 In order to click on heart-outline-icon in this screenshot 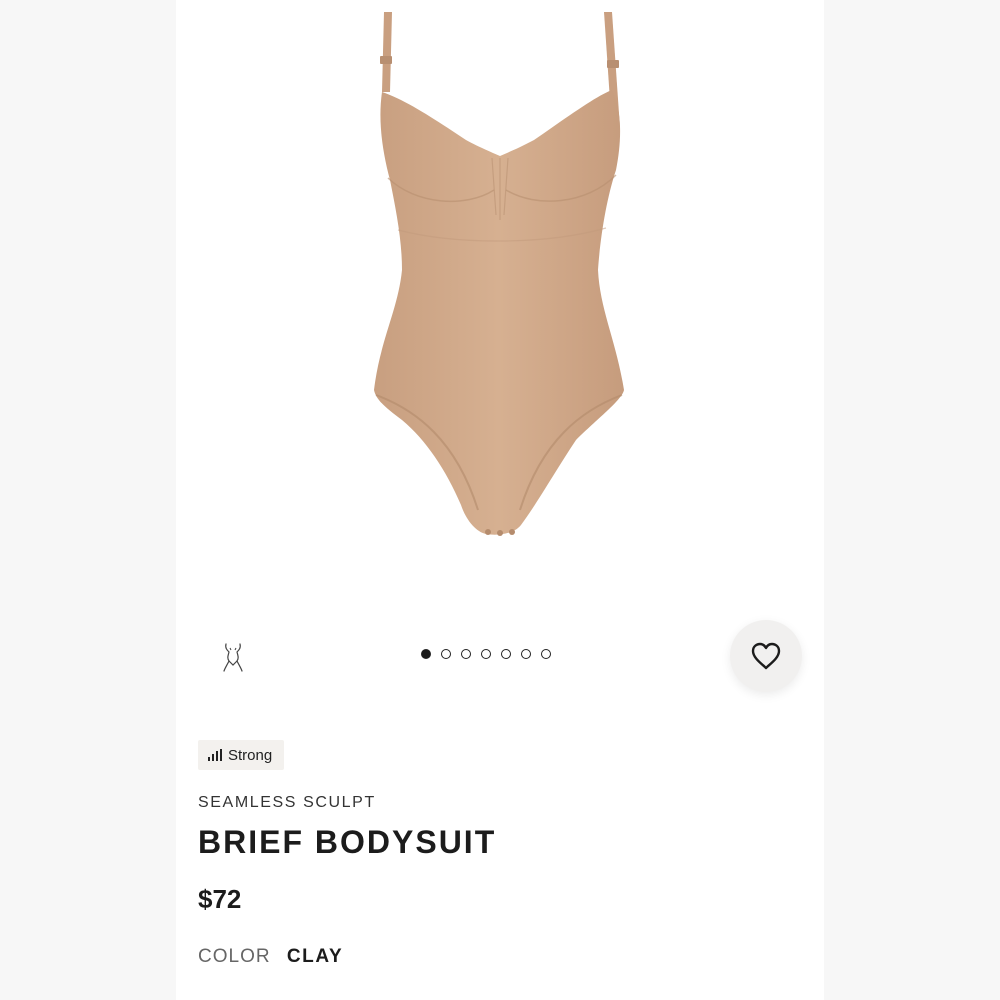, I will do `click(766, 656)`.